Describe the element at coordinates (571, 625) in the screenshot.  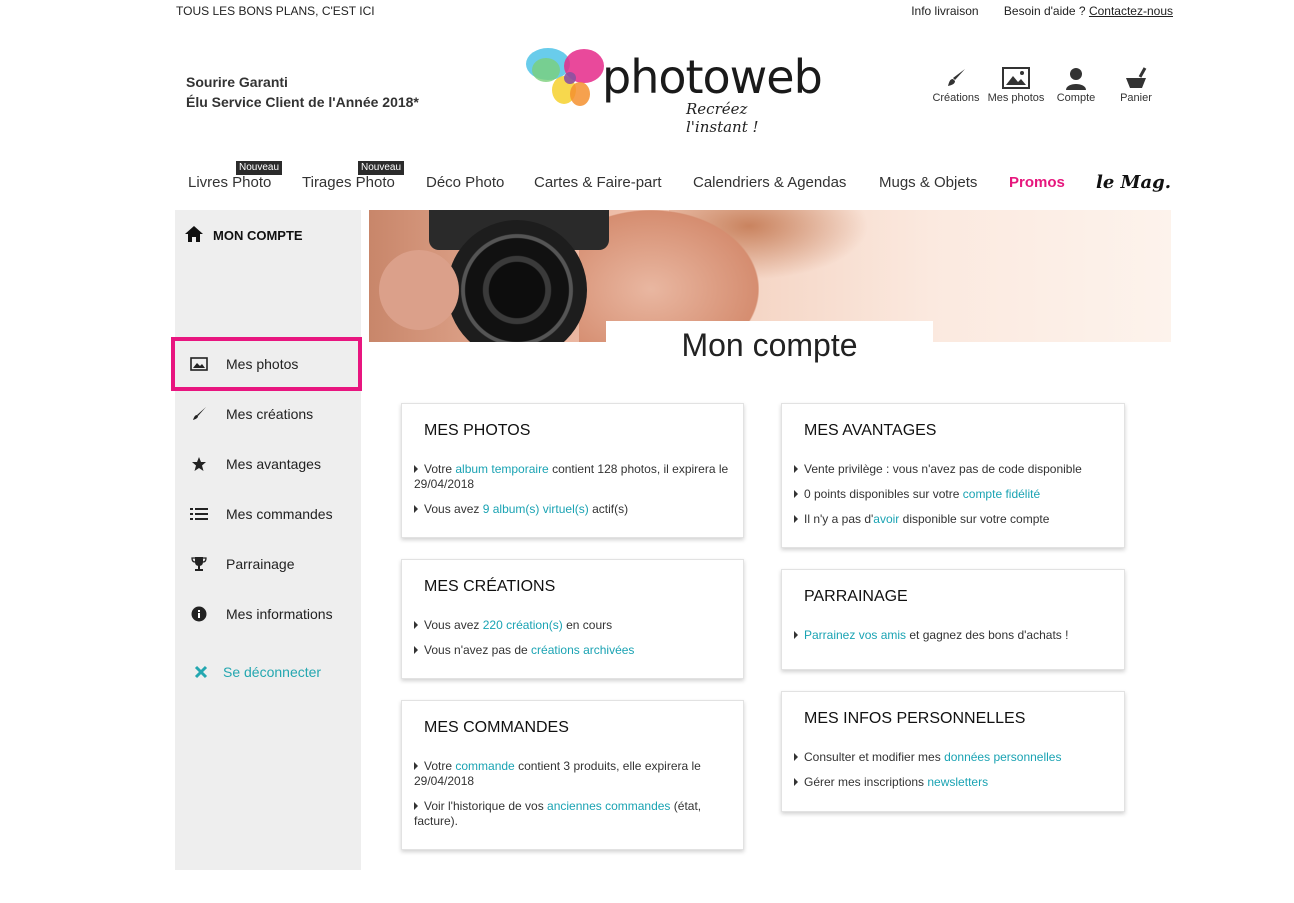
I see `list-item: Vous avez 220 création(s) en cours` at that location.